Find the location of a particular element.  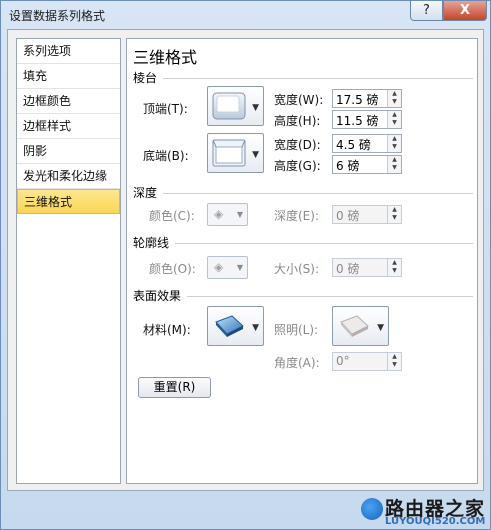

depth-section-label: 深度 is located at coordinates (145, 193).